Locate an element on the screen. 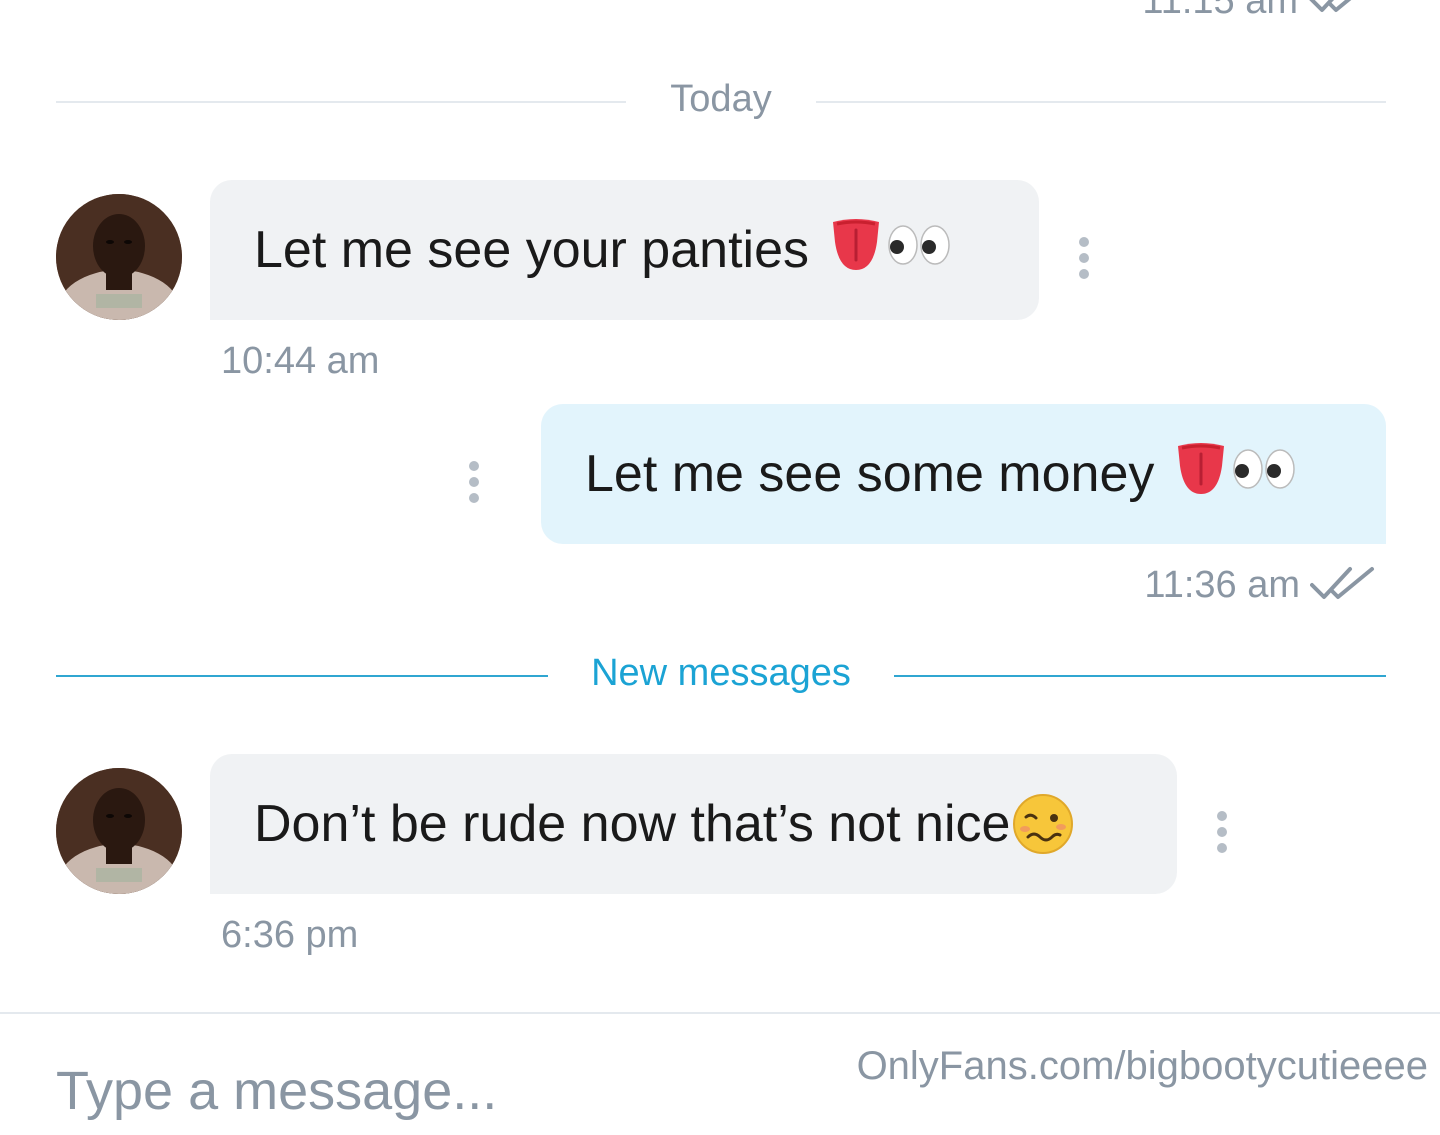 This screenshot has height=1135, width=1440. watermark-text: OnlyFans.com/bigbootycutieeee is located at coordinates (1142, 1066).